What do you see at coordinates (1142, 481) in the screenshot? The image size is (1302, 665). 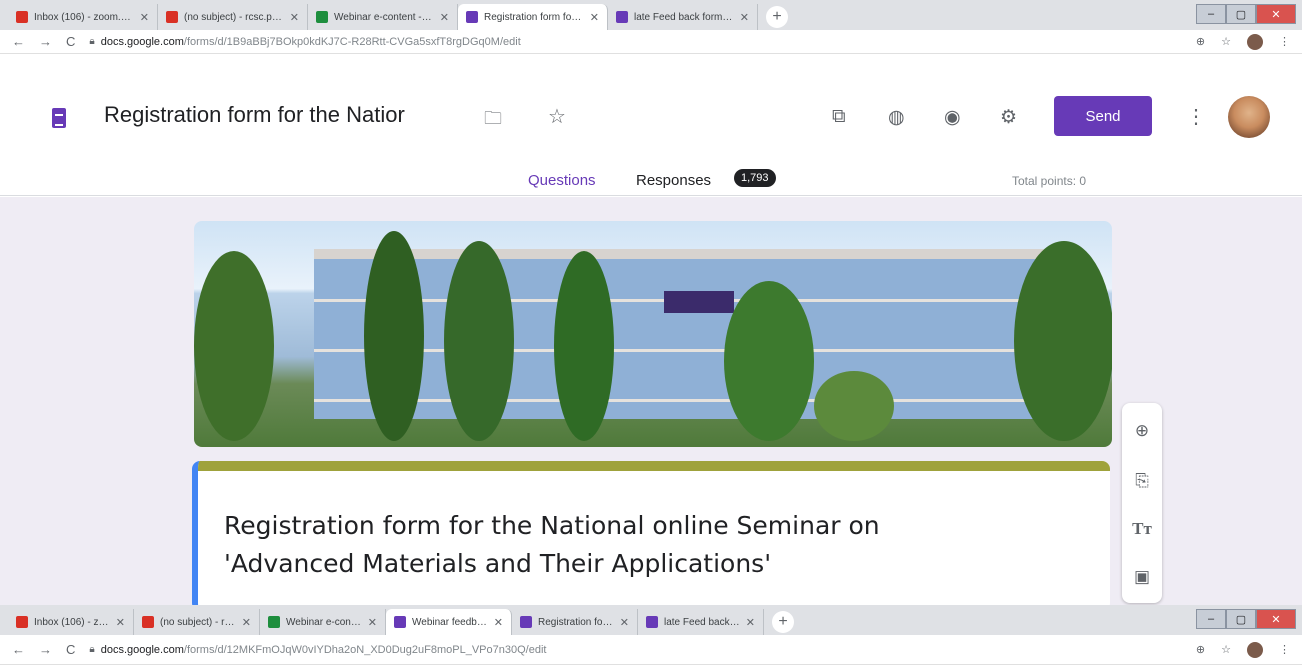 I see `import-questions-icon: ⎘` at bounding box center [1142, 481].